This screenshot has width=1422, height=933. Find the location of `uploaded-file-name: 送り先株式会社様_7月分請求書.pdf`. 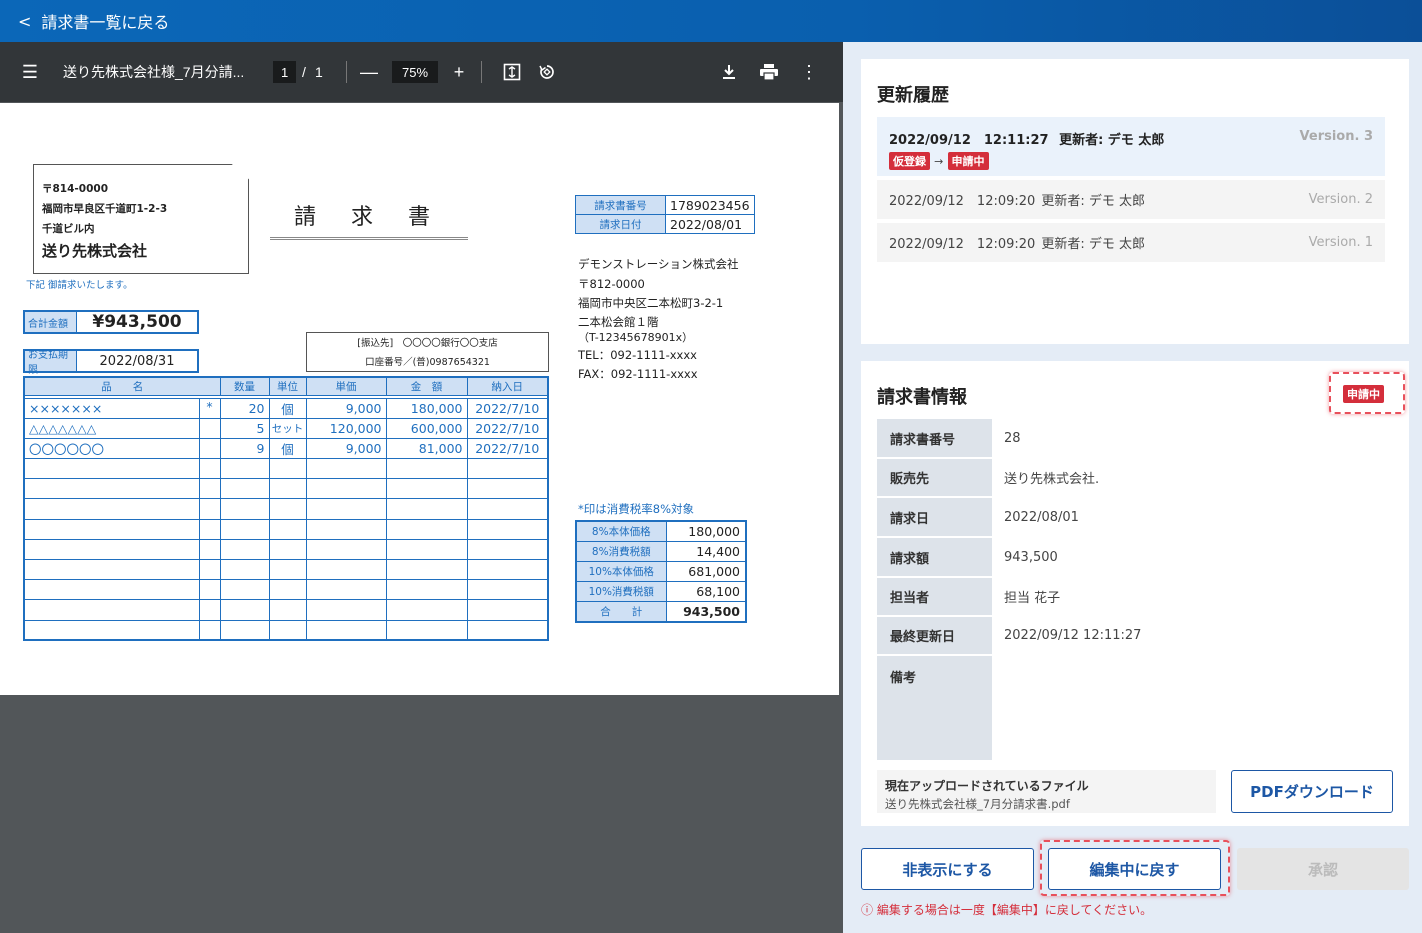

uploaded-file-name: 送り先株式会社様_7月分請求書.pdf is located at coordinates (977, 804).